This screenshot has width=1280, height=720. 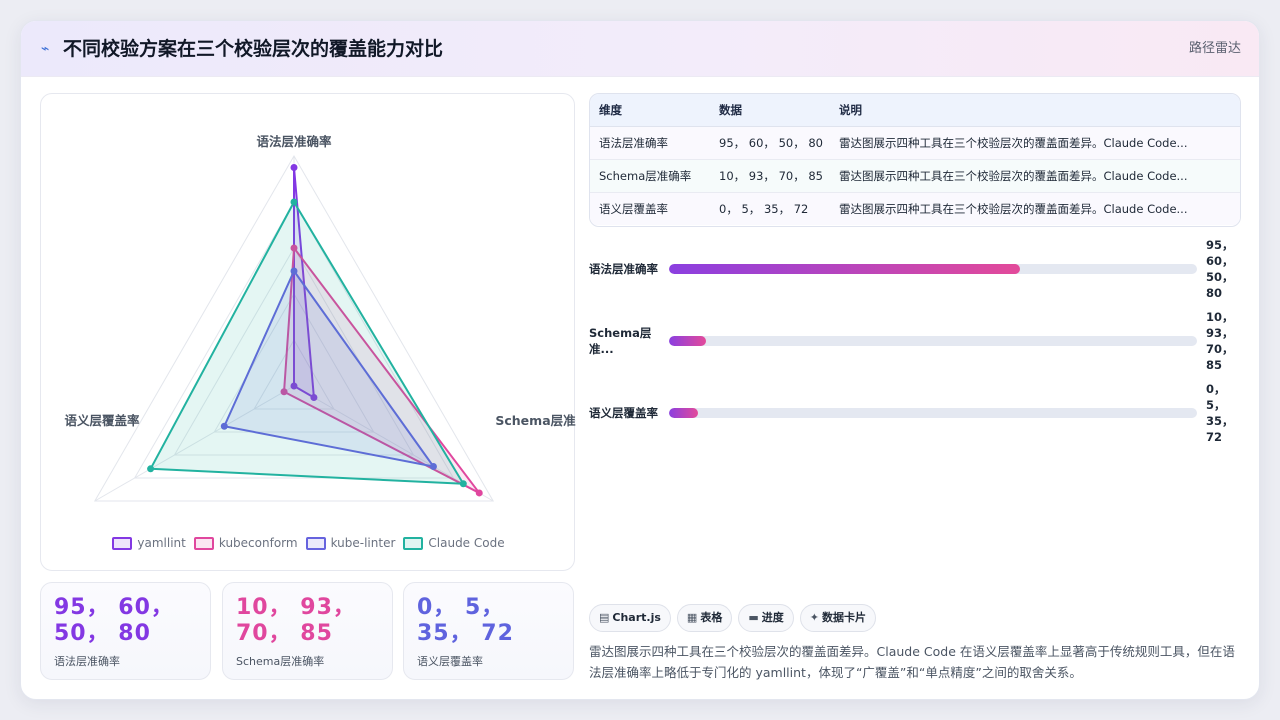 I want to click on progress-row-syntax: 语法层准确率 95， 60， 50， 80, so click(x=919, y=272).